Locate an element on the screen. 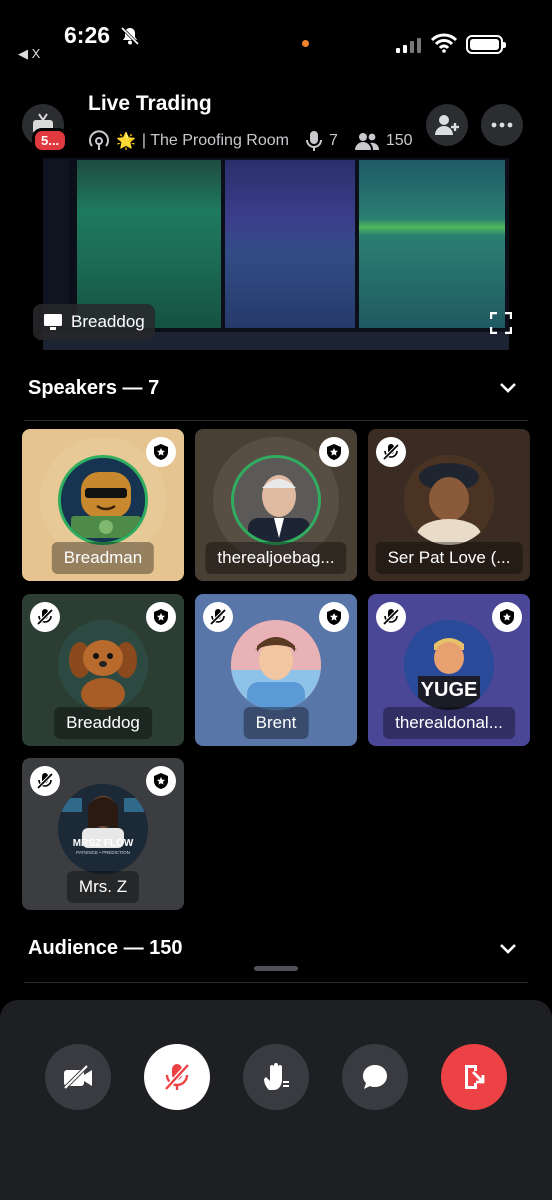 This screenshot has height=1200, width=552. speaker-name: Mrs. Z is located at coordinates (103, 887).